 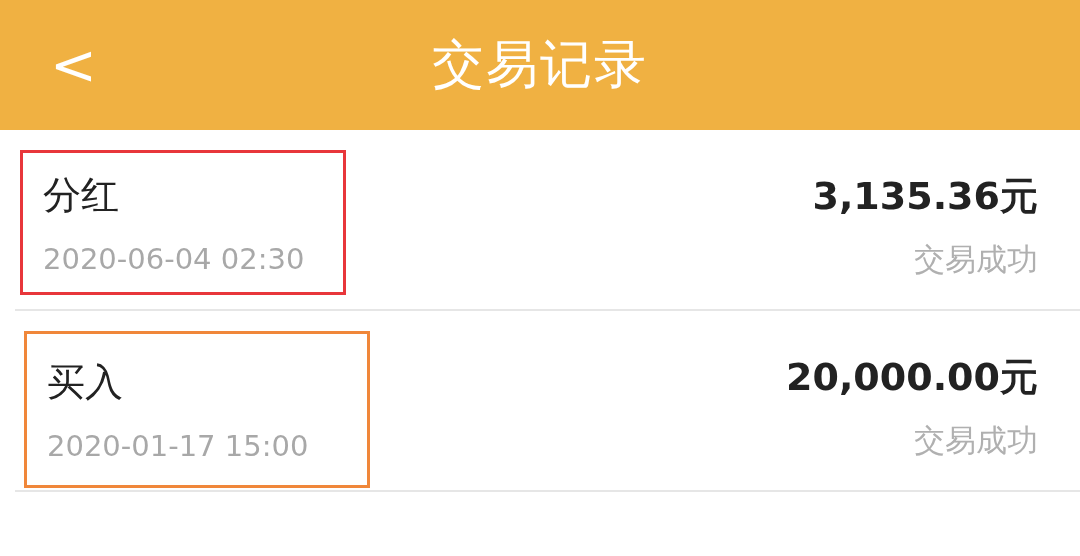 I want to click on page-title: 交易记录, so click(x=540, y=64).